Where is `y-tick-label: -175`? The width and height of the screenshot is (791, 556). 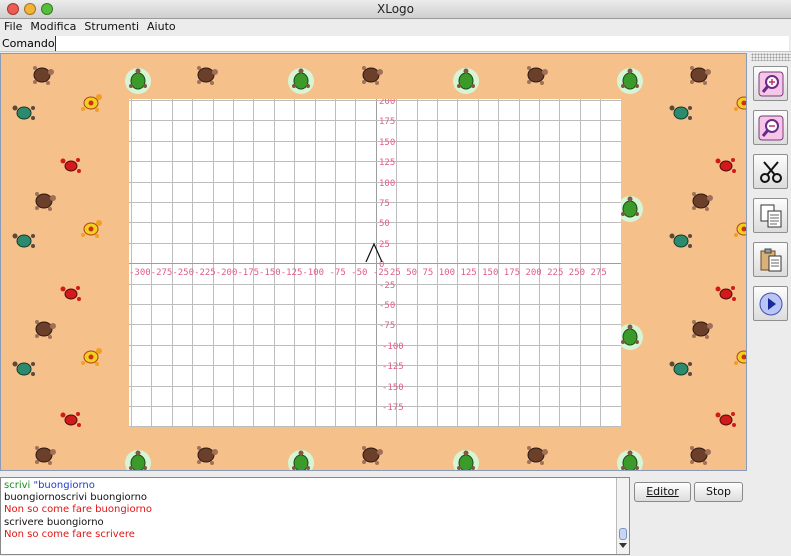
y-tick-label: -175 is located at coordinates (393, 408).